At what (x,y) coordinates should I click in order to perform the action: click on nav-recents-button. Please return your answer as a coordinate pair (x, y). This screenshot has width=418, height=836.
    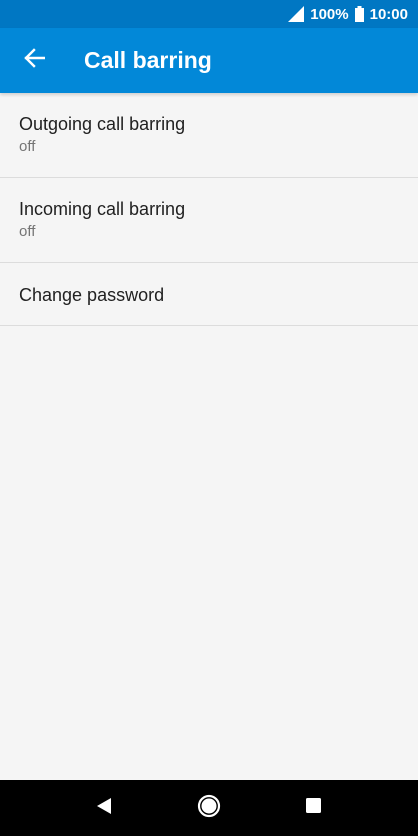
    Looking at the image, I should click on (313, 808).